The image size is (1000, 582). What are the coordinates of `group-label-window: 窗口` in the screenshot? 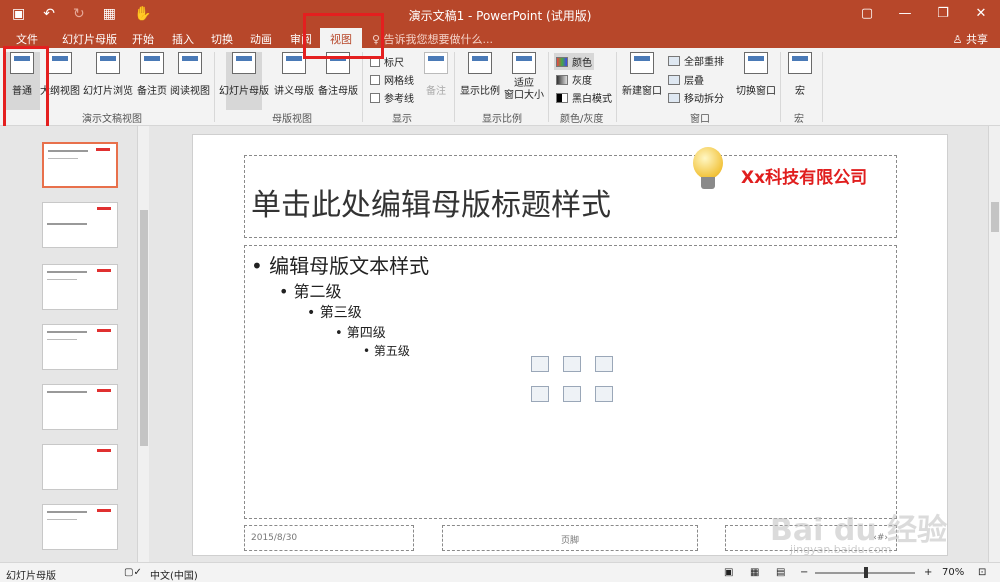 It's located at (700, 119).